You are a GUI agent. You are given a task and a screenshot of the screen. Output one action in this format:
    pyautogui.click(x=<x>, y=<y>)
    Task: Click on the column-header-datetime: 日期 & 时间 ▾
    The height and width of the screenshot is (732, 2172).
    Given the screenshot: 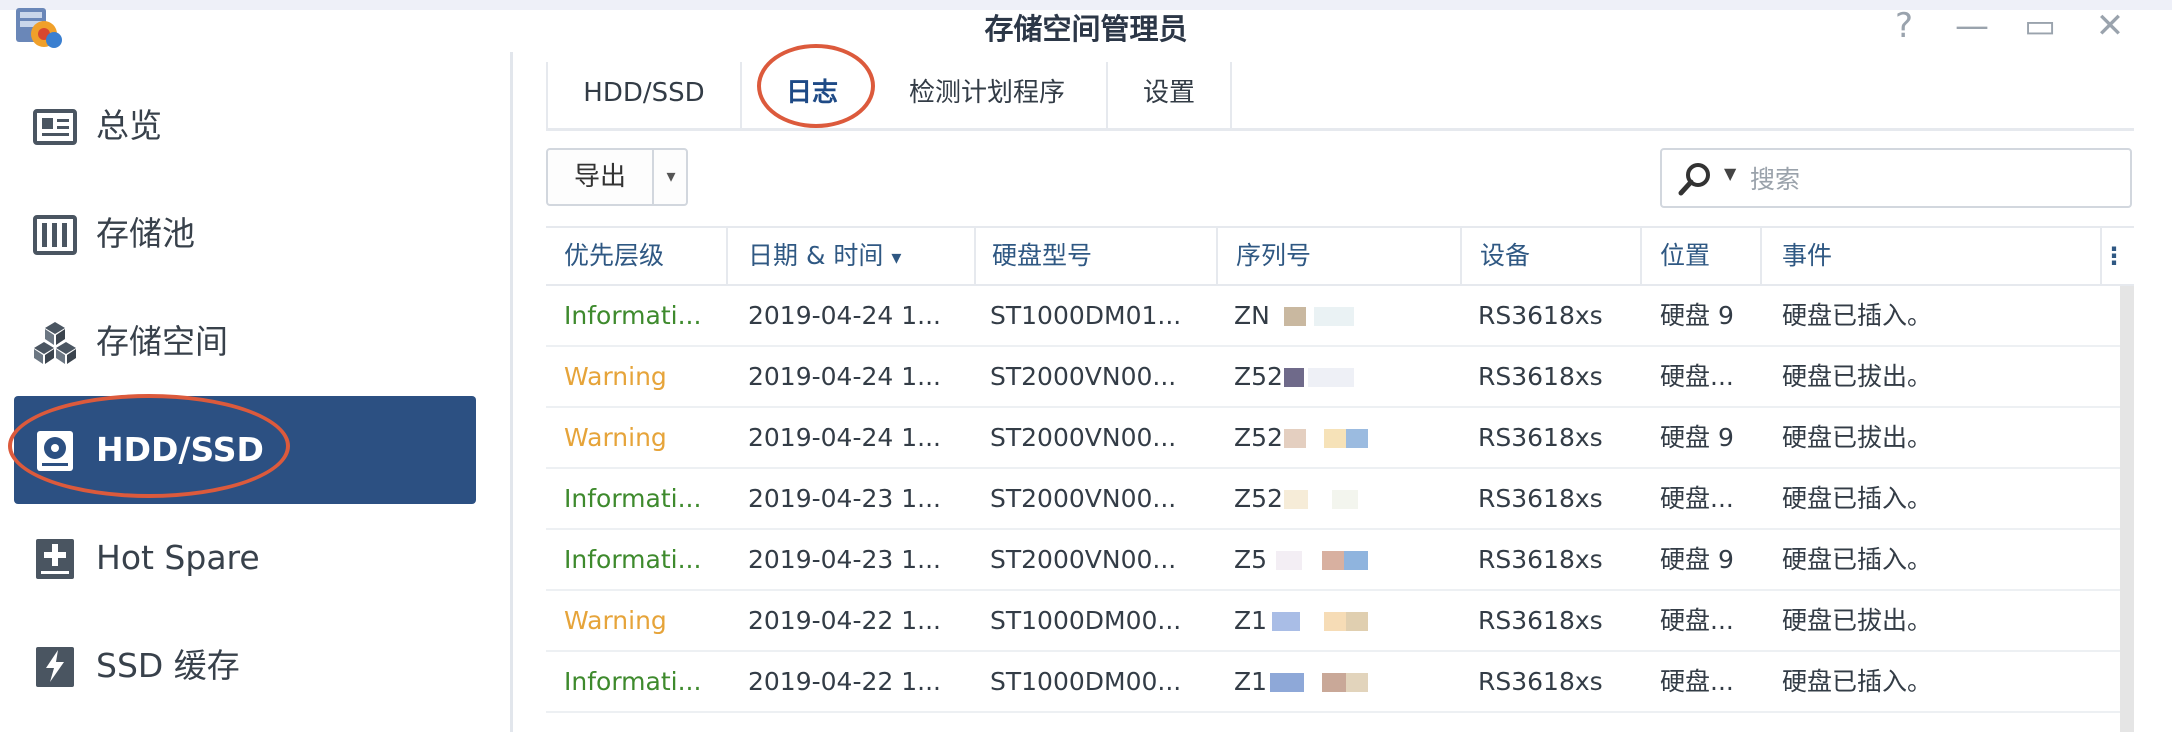 What is the action you would take?
    pyautogui.click(x=824, y=256)
    